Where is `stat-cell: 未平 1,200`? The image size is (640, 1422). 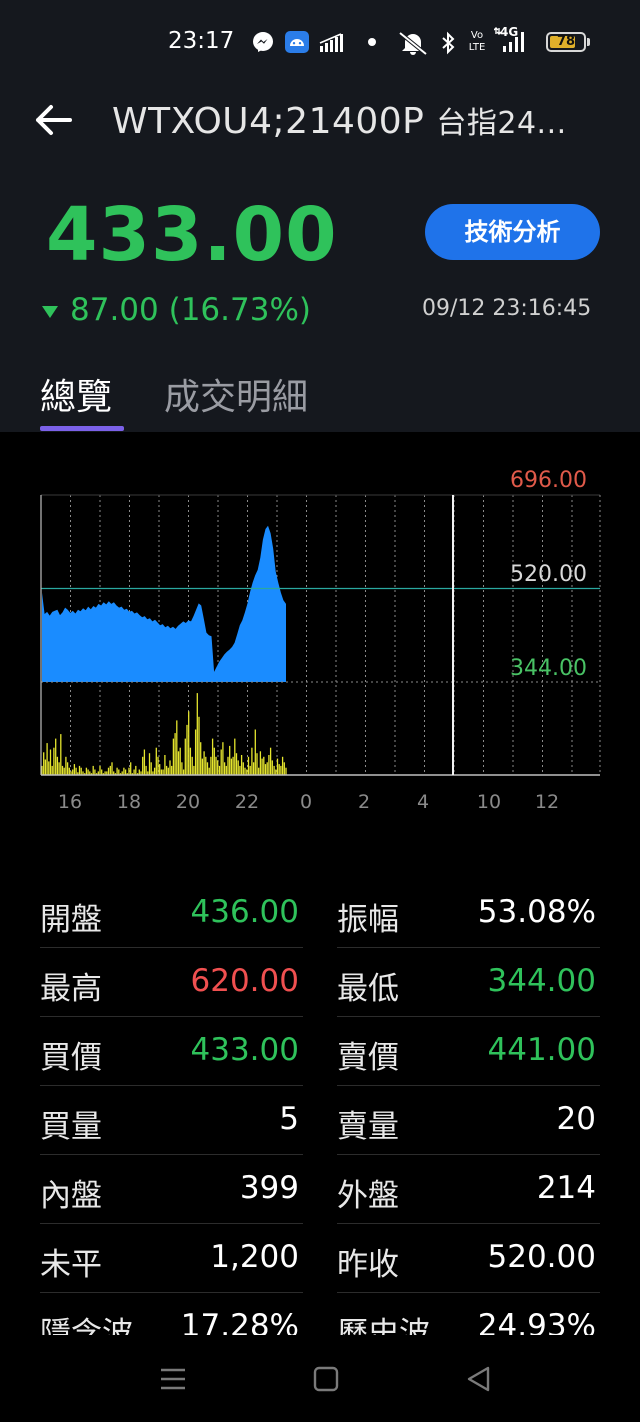
stat-cell: 未平 1,200 is located at coordinates (171, 1259).